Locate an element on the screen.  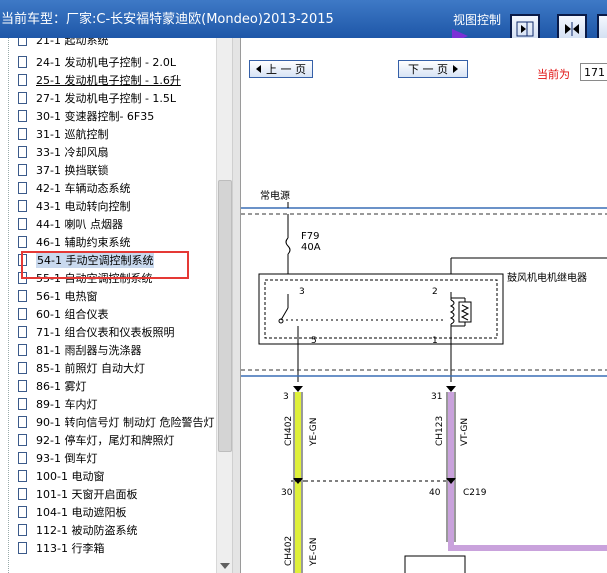
tree-item-label: 30-1 变速器控制- 6F35 is located at coordinates (95, 116).